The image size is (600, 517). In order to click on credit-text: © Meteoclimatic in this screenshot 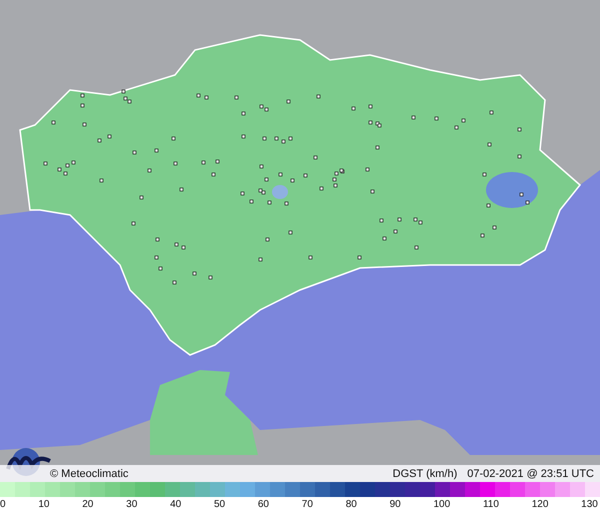, I will do `click(89, 474)`.